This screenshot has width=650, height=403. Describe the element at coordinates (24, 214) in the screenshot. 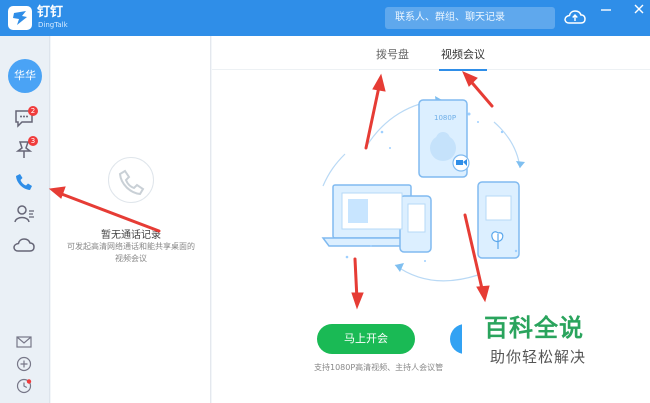

I see `contacts-icon` at that location.